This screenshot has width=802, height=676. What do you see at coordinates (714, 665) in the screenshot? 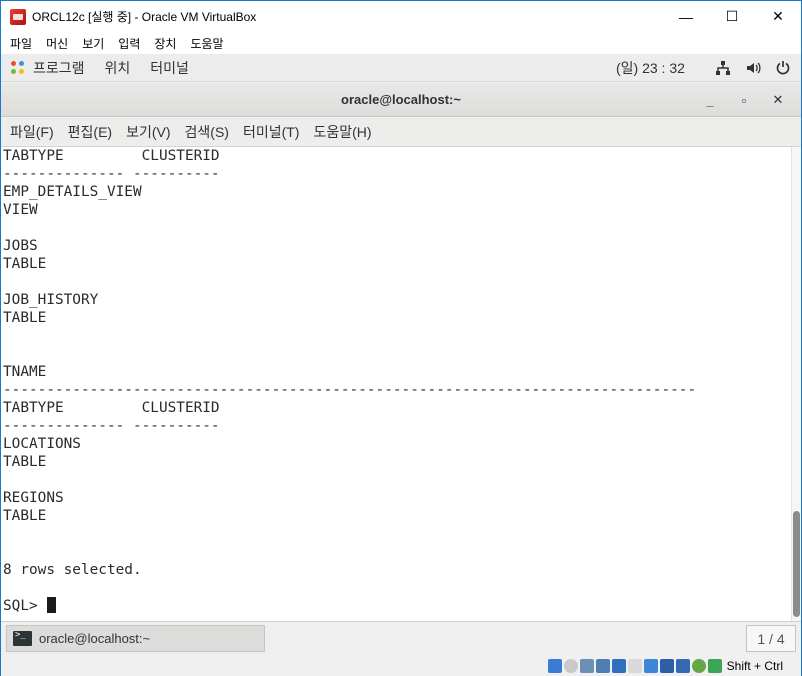
I see `keyboard-capture-icon` at bounding box center [714, 665].